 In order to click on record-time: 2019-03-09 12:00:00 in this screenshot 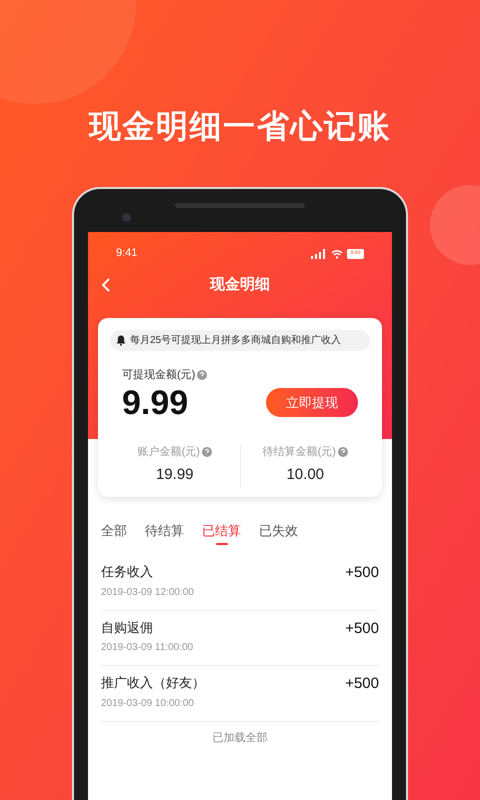, I will do `click(147, 593)`.